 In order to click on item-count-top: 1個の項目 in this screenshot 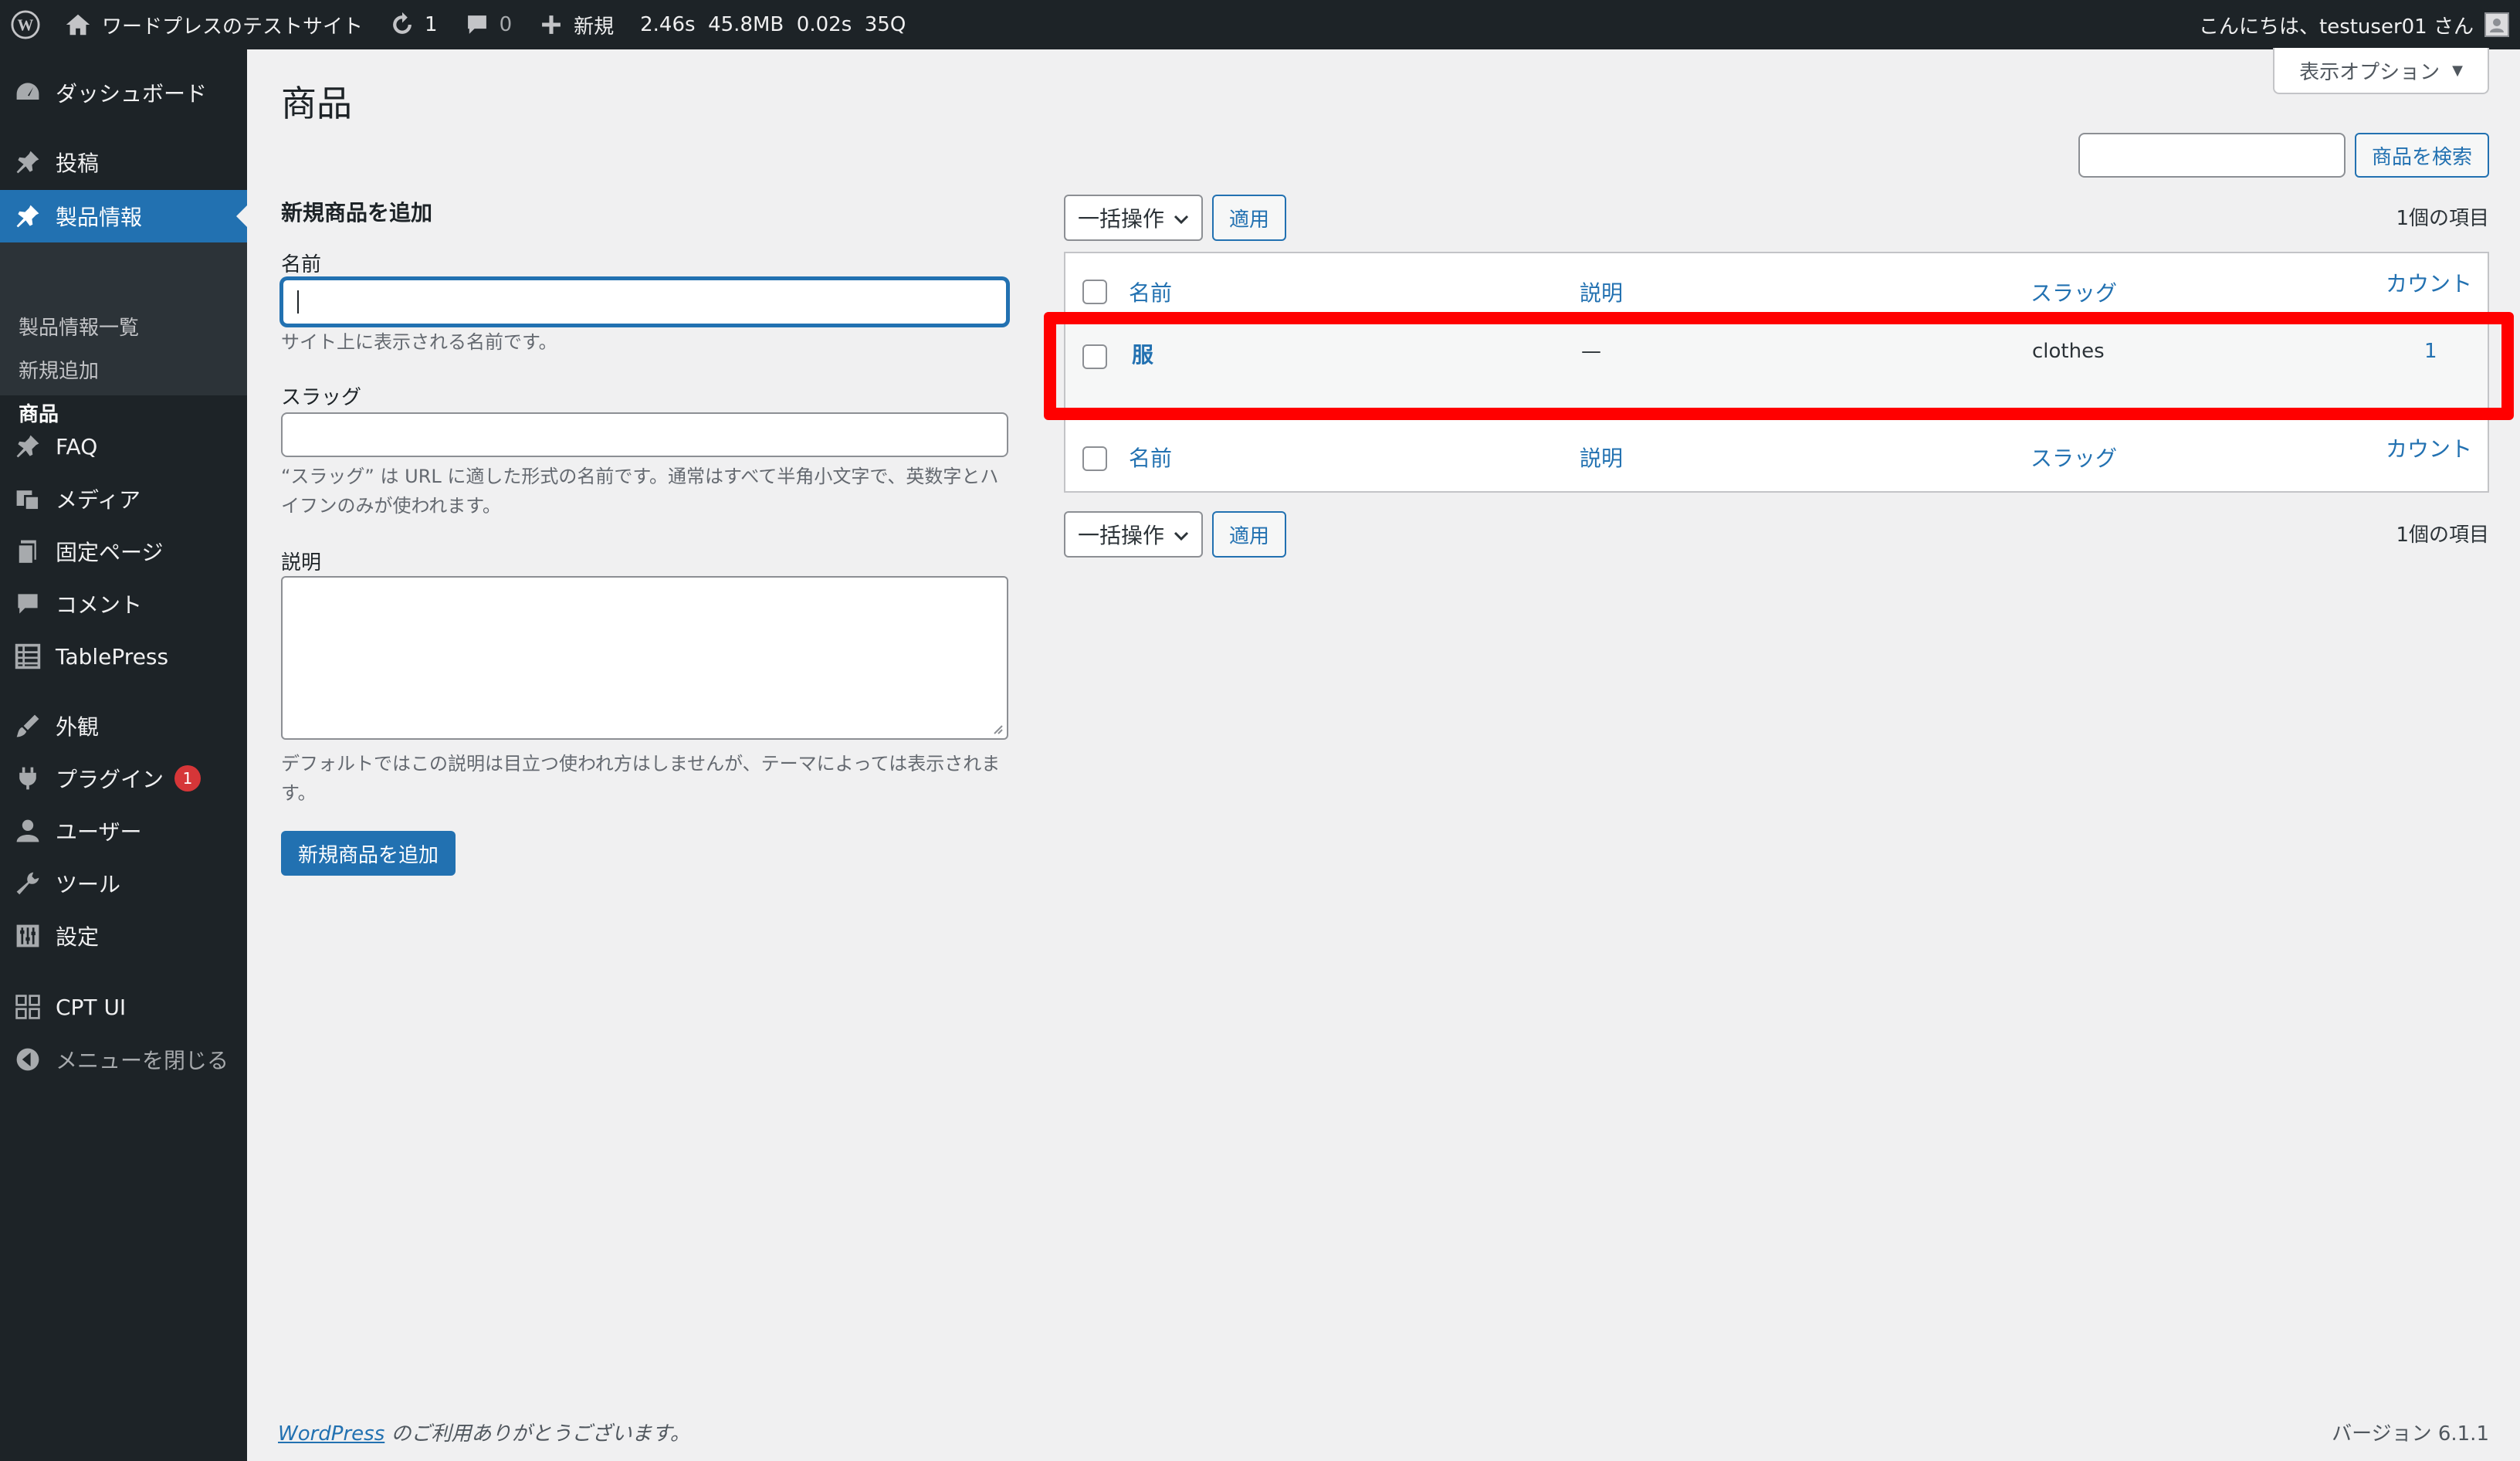, I will do `click(2442, 218)`.